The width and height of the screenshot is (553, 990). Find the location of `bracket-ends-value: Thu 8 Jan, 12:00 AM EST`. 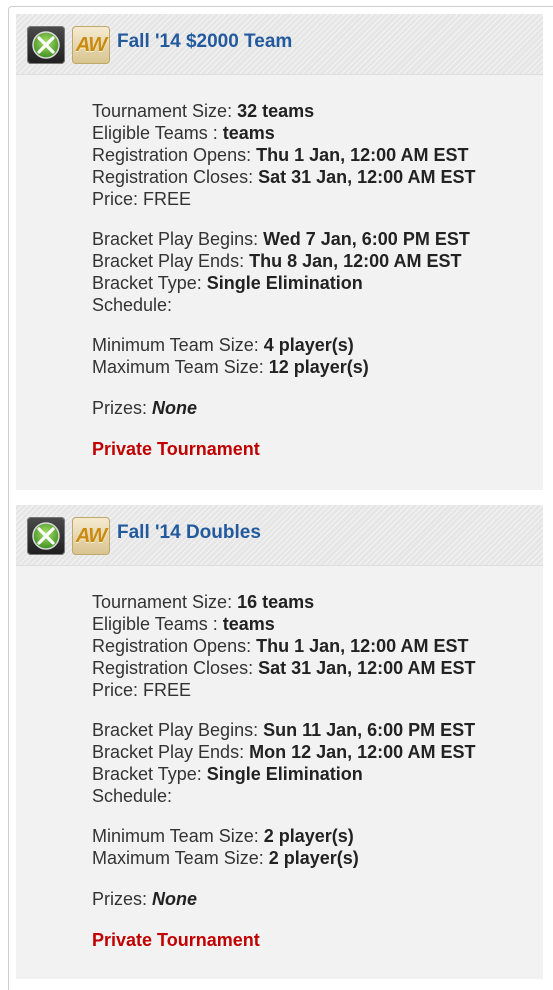

bracket-ends-value: Thu 8 Jan, 12:00 AM EST is located at coordinates (355, 261).